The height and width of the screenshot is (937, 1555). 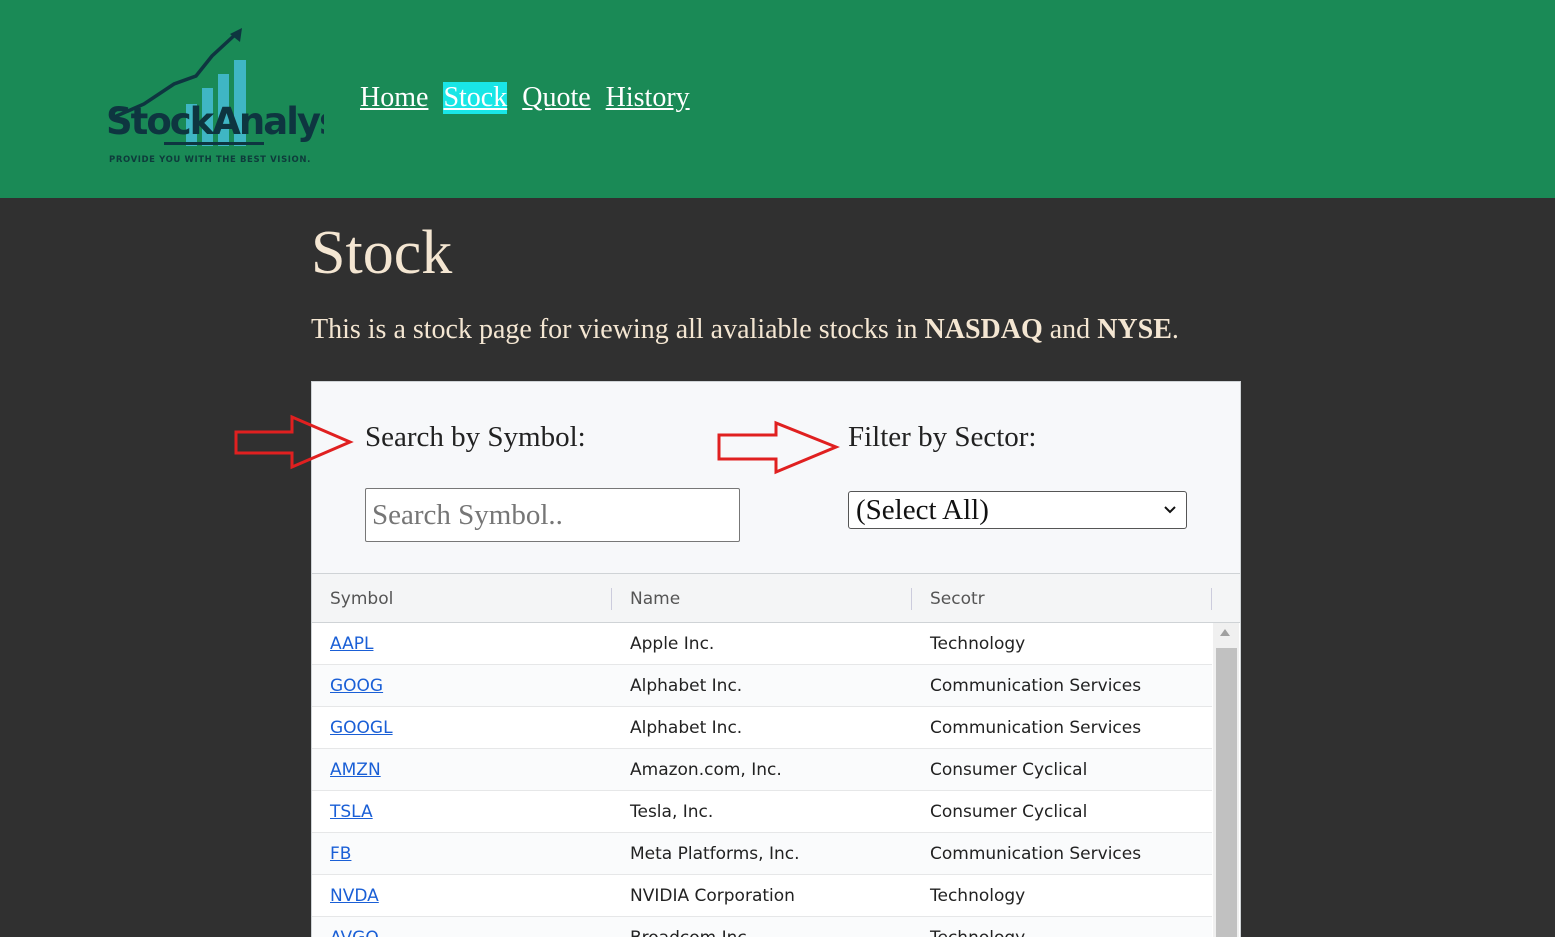 I want to click on main-nav: Home Stock Quote History, so click(x=532, y=98).